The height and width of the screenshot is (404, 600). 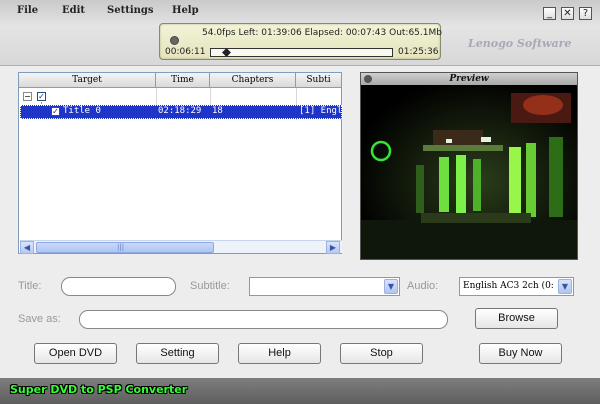 What do you see at coordinates (423, 286) in the screenshot?
I see `audio-label: Audio:` at bounding box center [423, 286].